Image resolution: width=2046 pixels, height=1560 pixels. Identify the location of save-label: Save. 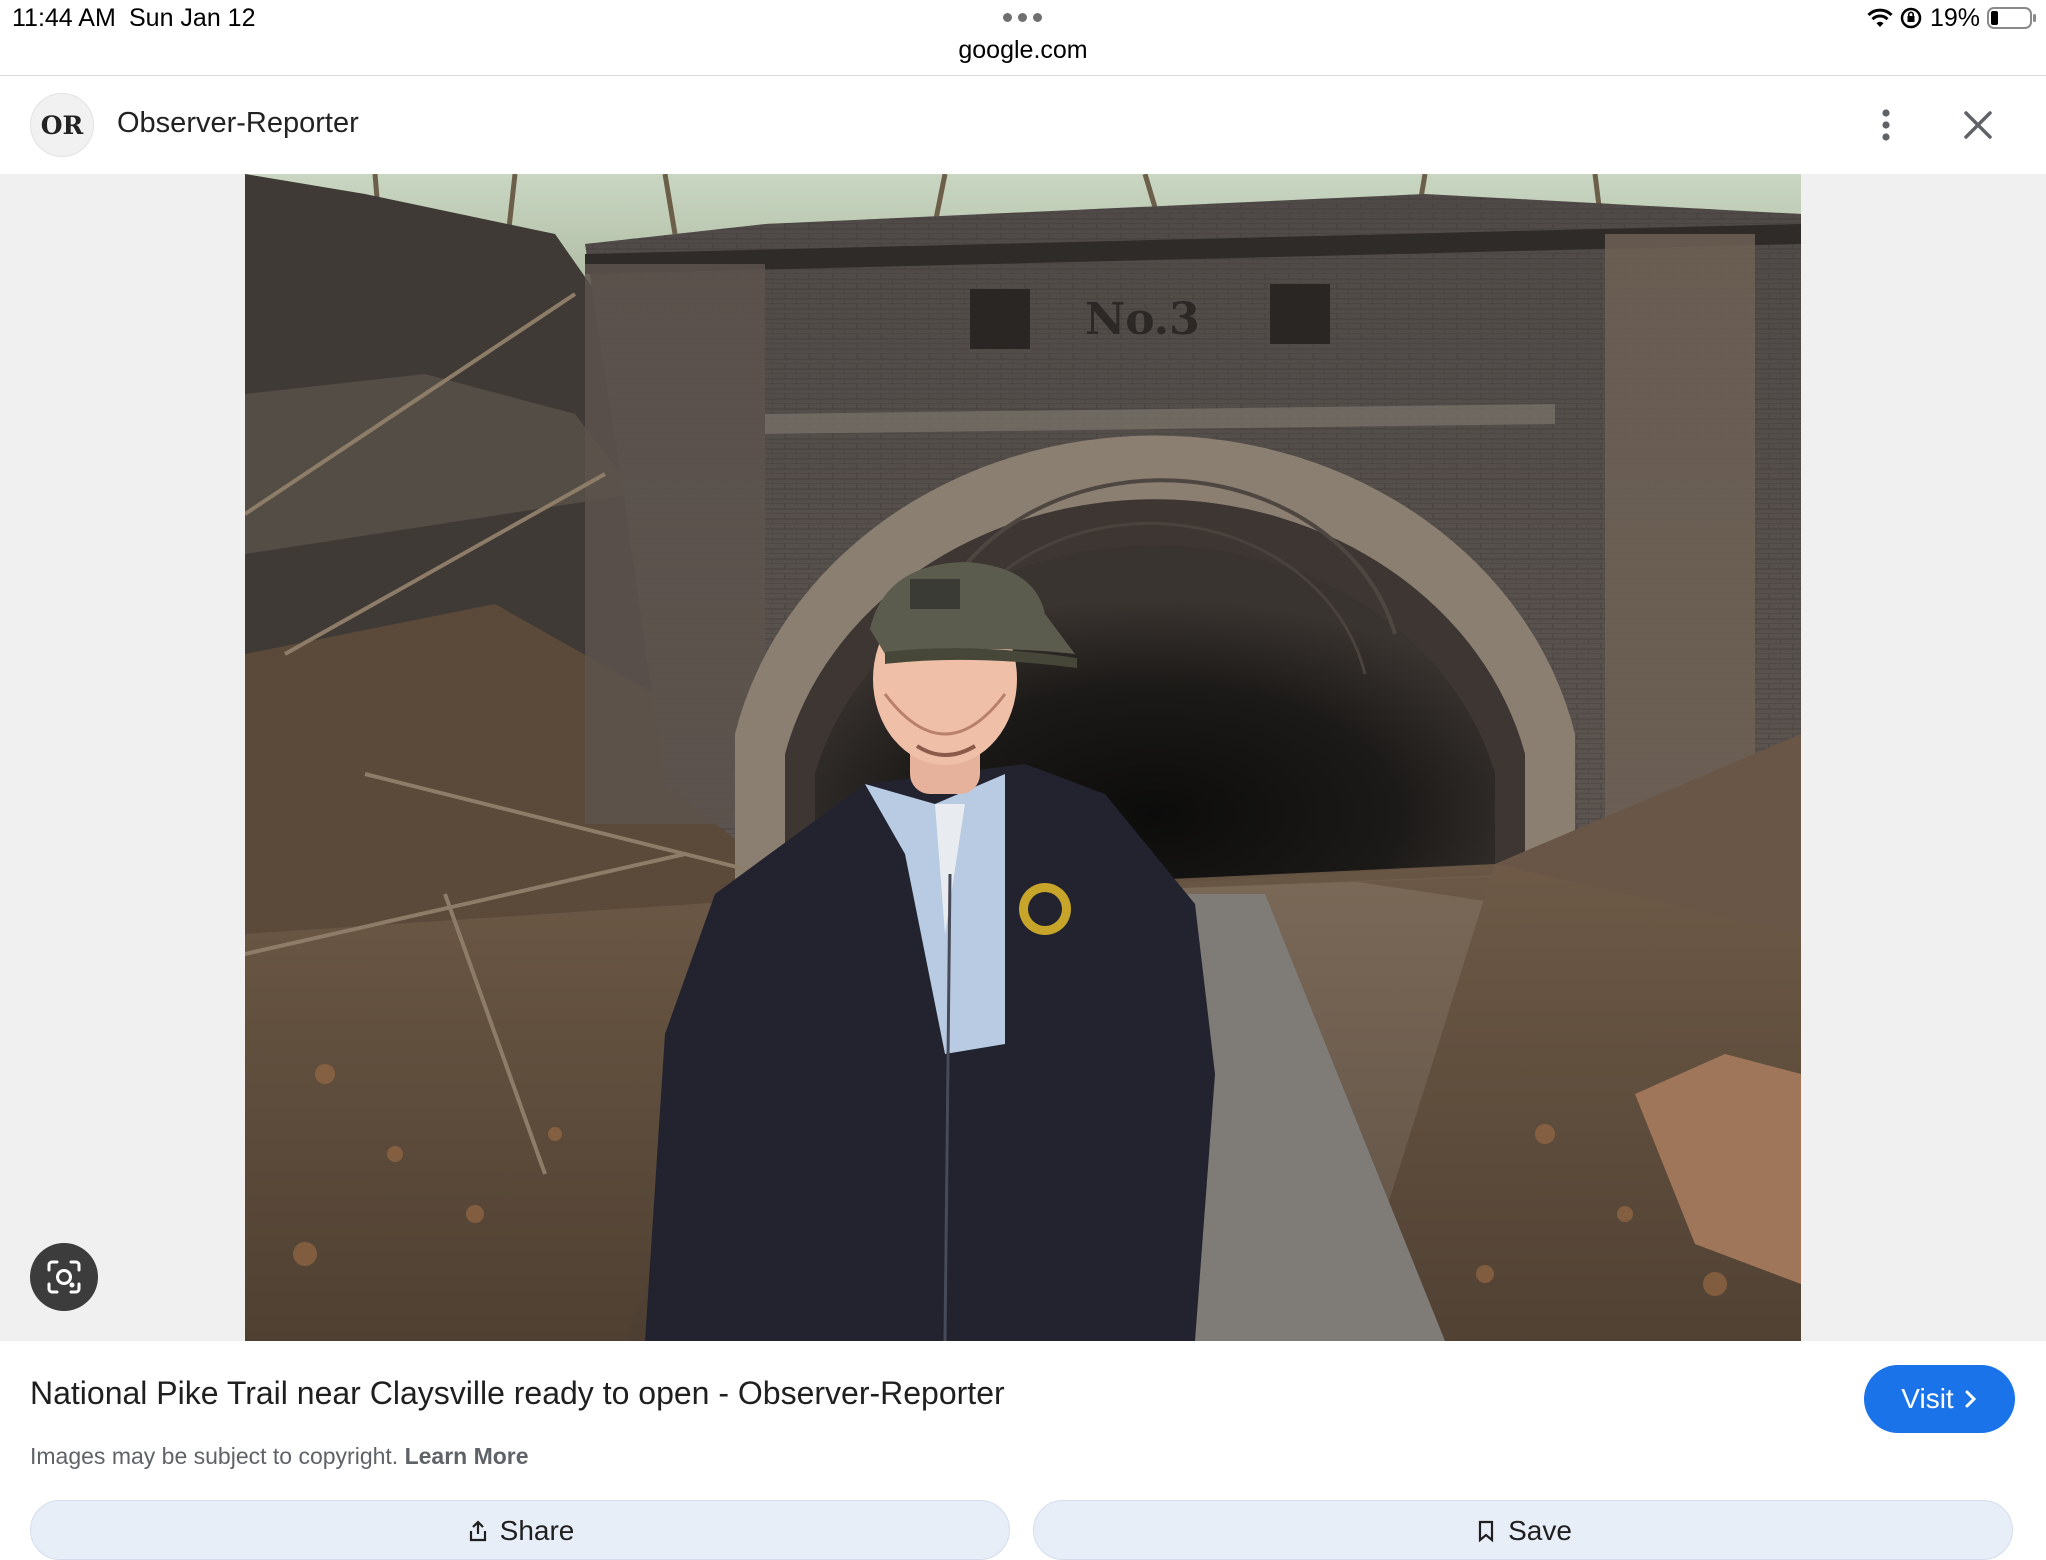
(1540, 1530).